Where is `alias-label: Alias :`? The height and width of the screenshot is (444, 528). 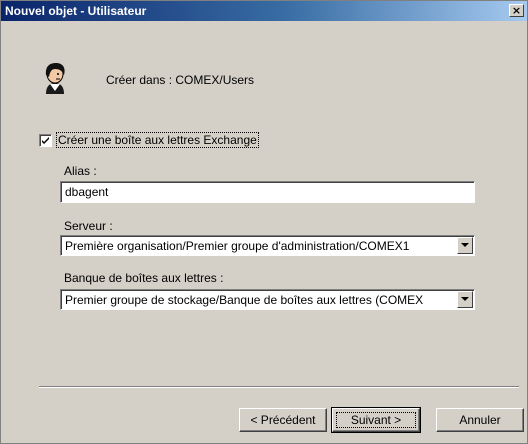 alias-label: Alias : is located at coordinates (80, 171).